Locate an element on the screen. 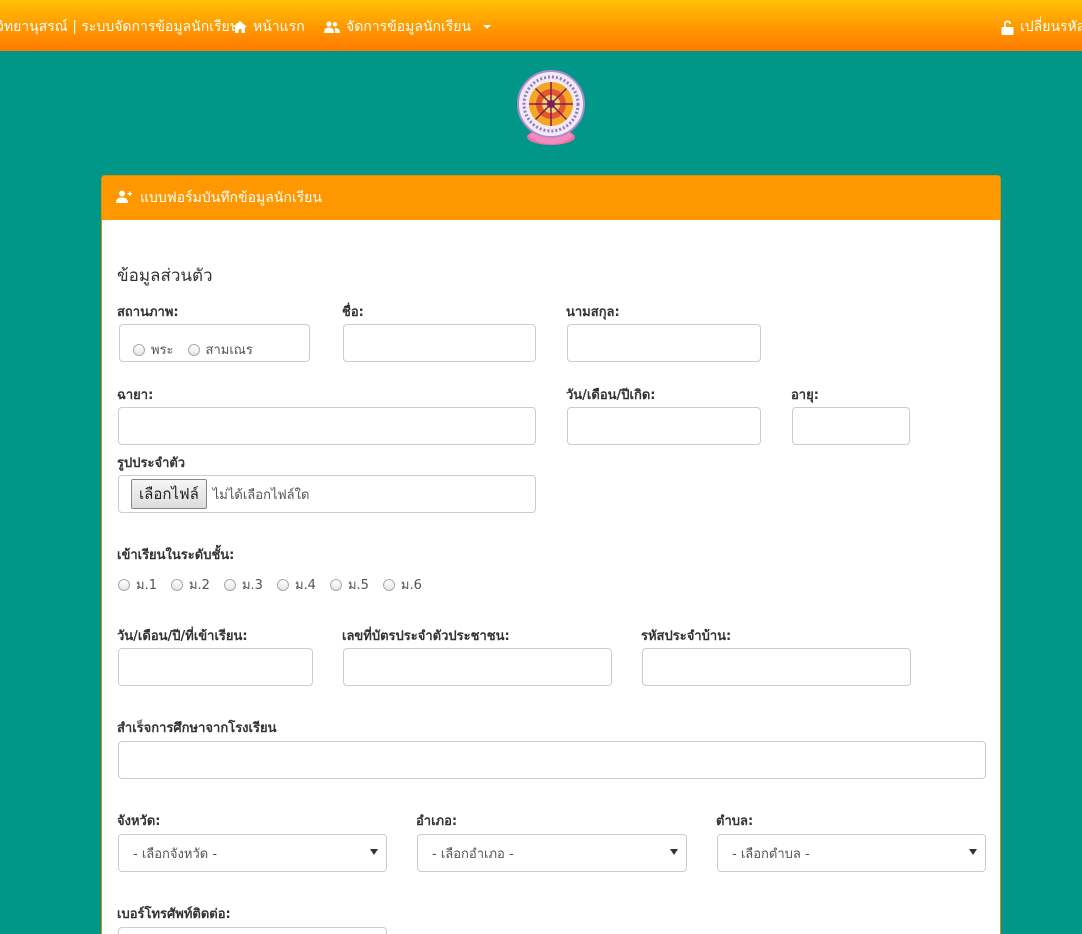  grade-option-label: ม.4 is located at coordinates (305, 585).